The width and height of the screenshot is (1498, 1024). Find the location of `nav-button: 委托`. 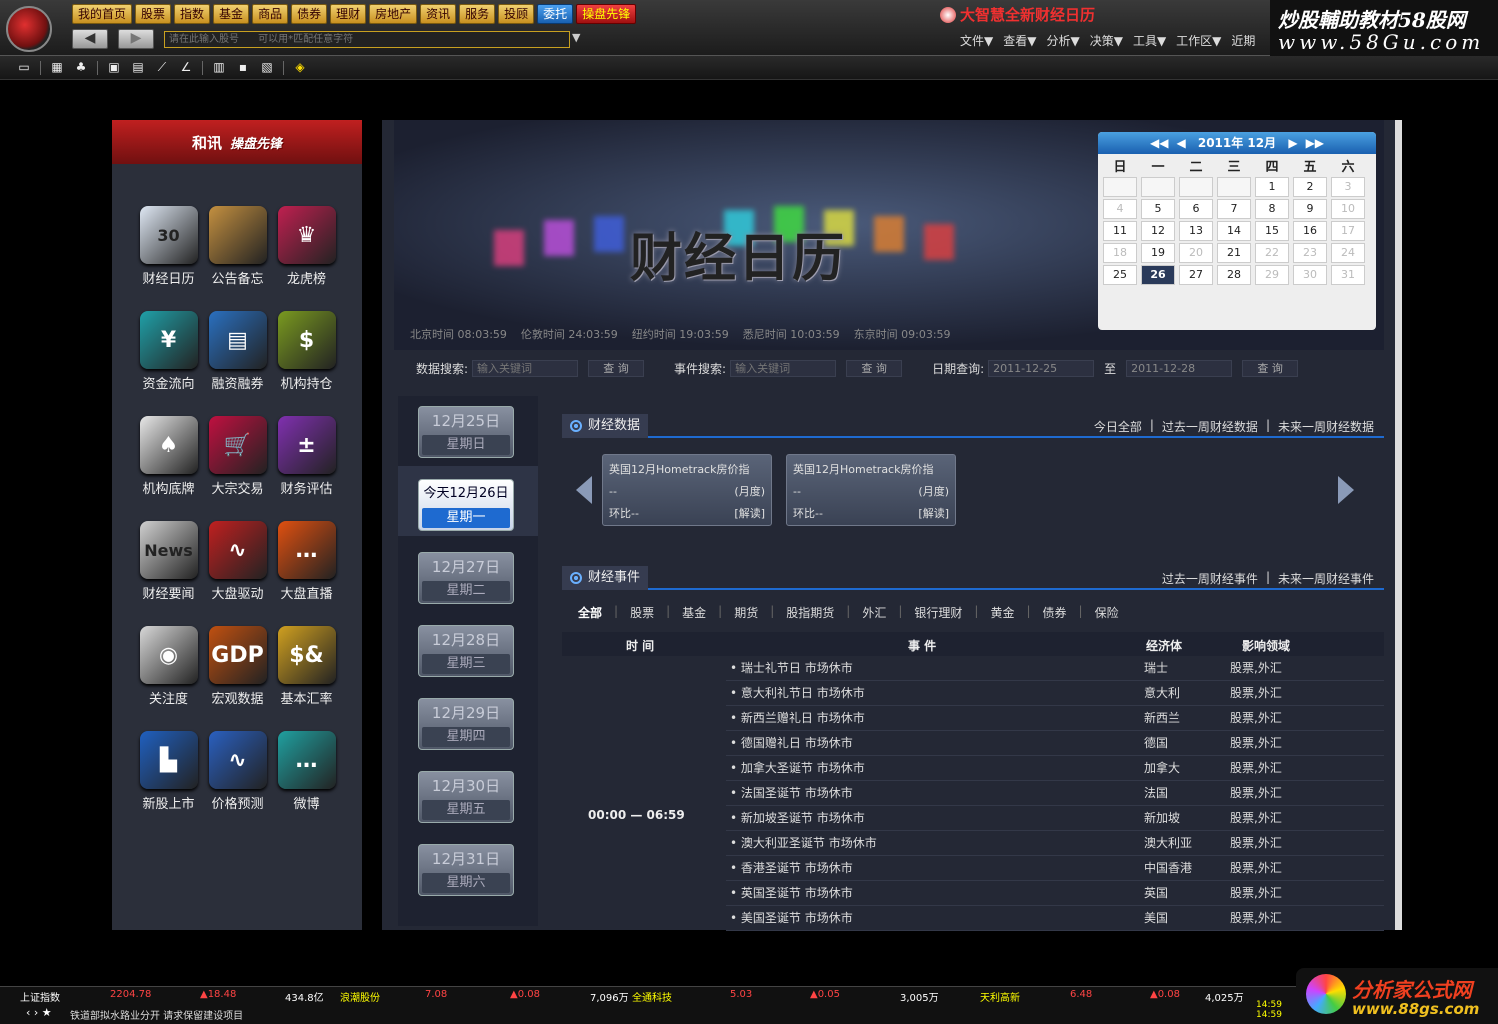

nav-button: 委托 is located at coordinates (555, 14).